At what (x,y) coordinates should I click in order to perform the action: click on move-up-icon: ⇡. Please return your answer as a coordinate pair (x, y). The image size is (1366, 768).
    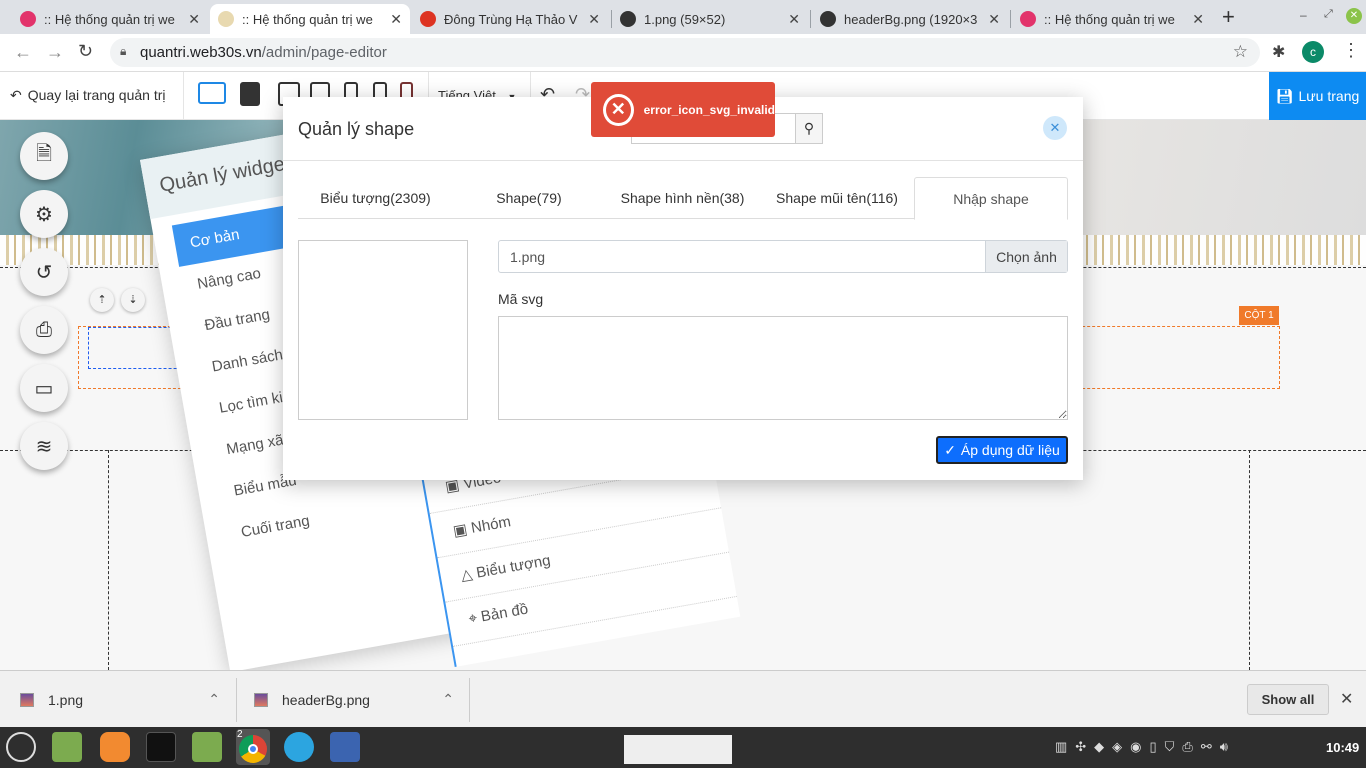
    Looking at the image, I should click on (102, 300).